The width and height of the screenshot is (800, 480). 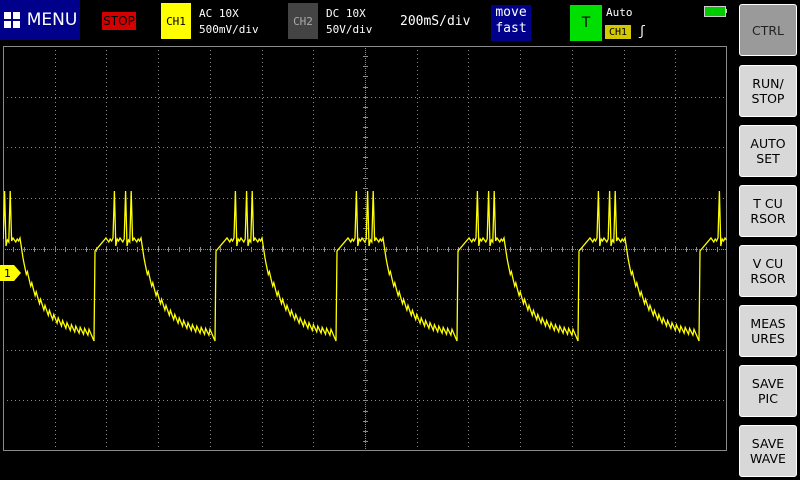 I want to click on move-speed-button: move fast, so click(x=511, y=23).